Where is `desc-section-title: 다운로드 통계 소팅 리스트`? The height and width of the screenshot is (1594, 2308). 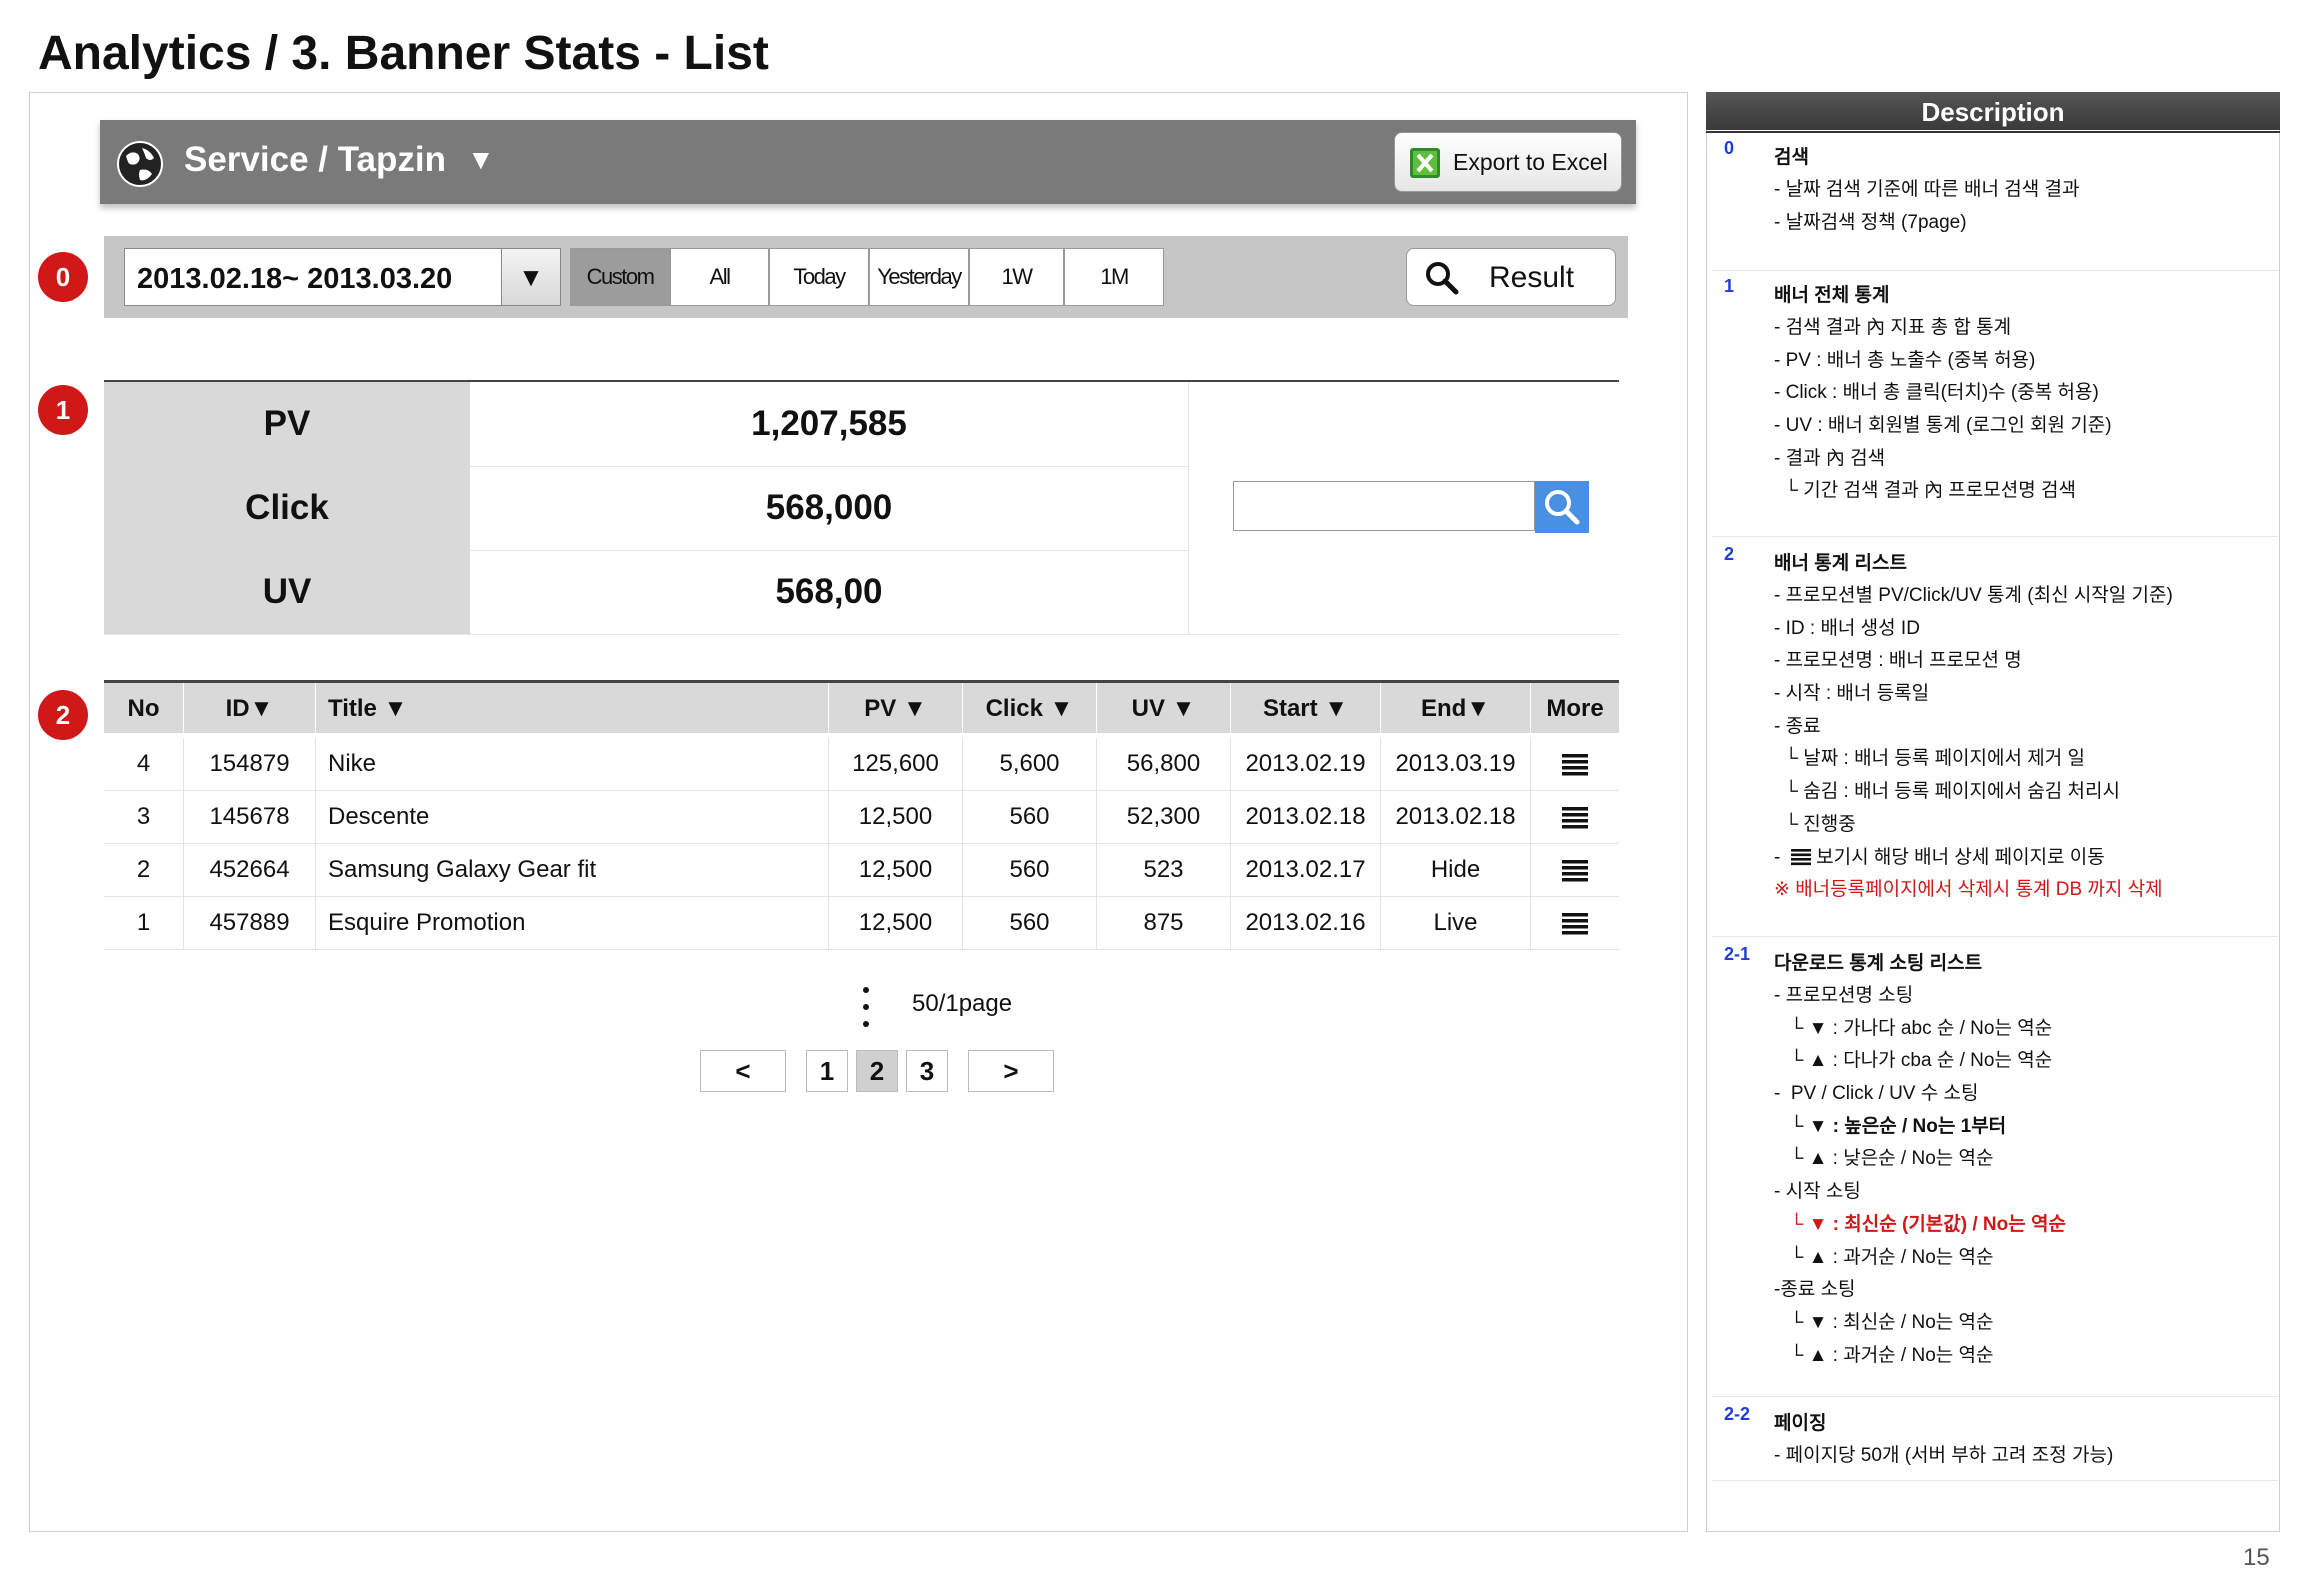 desc-section-title: 다운로드 통계 소팅 리스트 is located at coordinates (1878, 963).